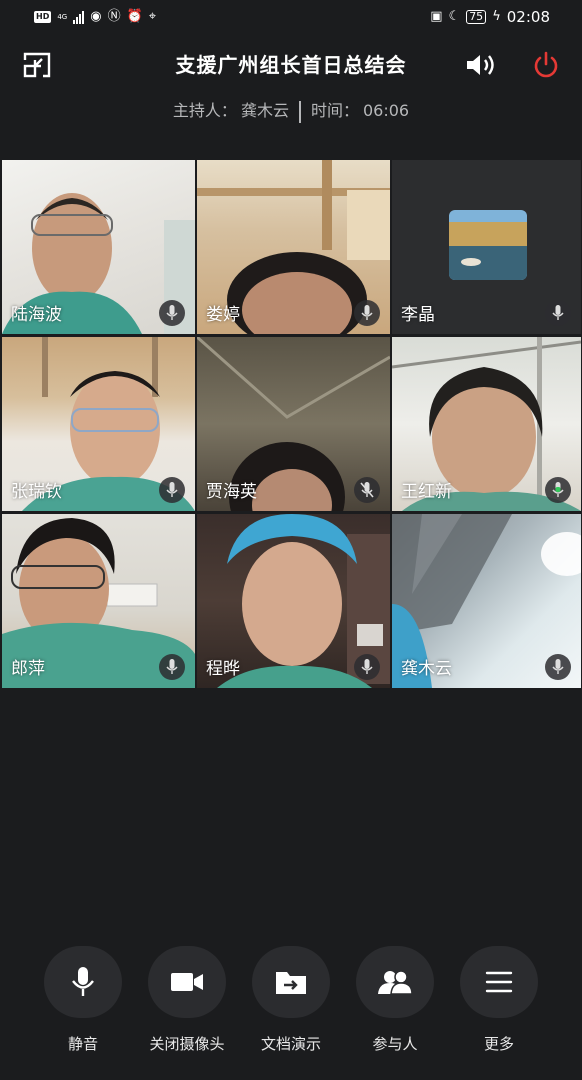 This screenshot has height=1080, width=582. I want to click on participants-button-circle, so click(395, 982).